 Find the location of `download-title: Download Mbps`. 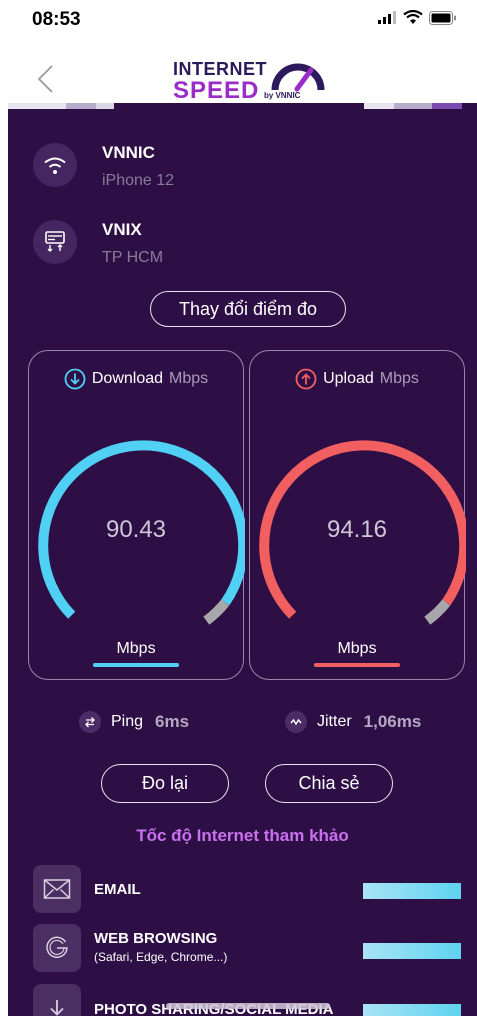

download-title: Download Mbps is located at coordinates (136, 379).